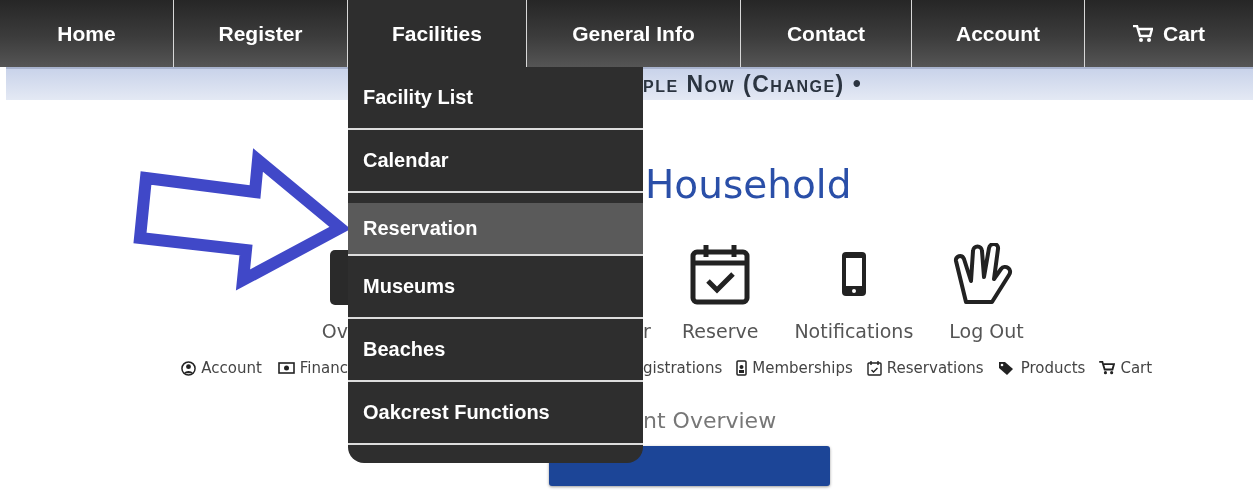 The height and width of the screenshot is (497, 1253). What do you see at coordinates (753, 84) in the screenshot?
I see `banner-text: ple Now (Change) •` at bounding box center [753, 84].